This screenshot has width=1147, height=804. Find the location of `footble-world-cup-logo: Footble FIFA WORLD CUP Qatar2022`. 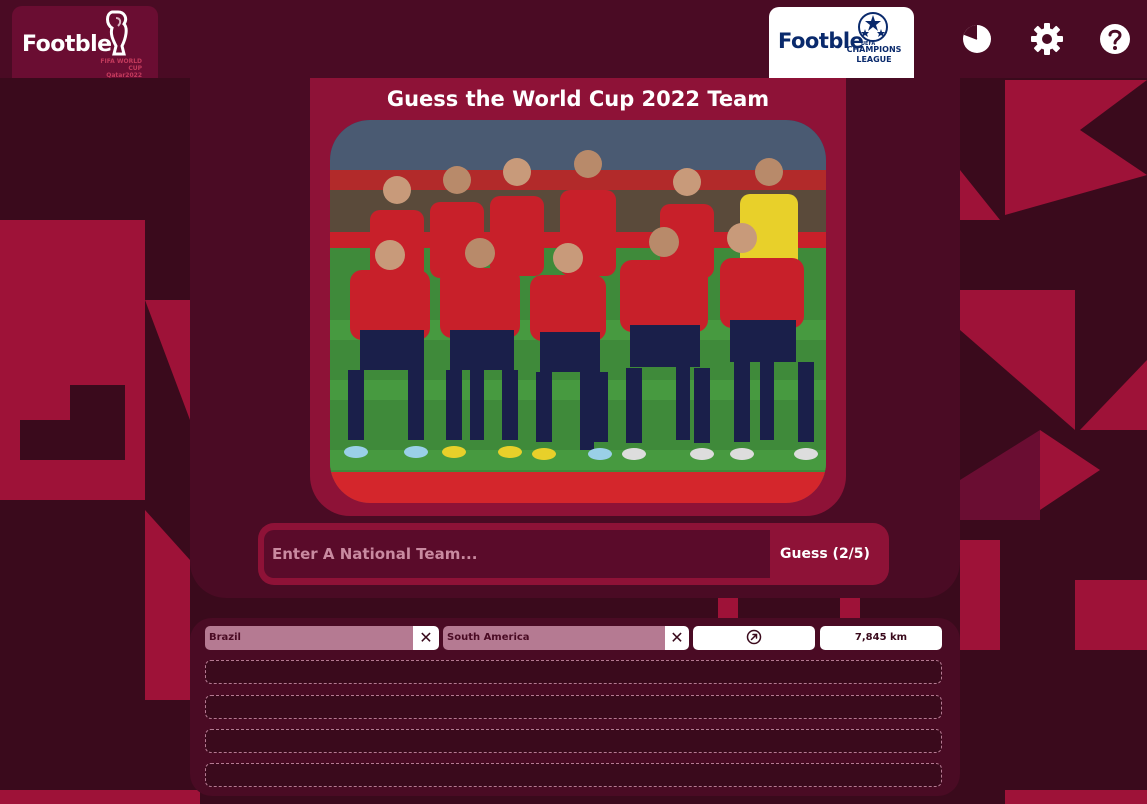

footble-world-cup-logo: Footble FIFA WORLD CUP Qatar2022 is located at coordinates (85, 42).